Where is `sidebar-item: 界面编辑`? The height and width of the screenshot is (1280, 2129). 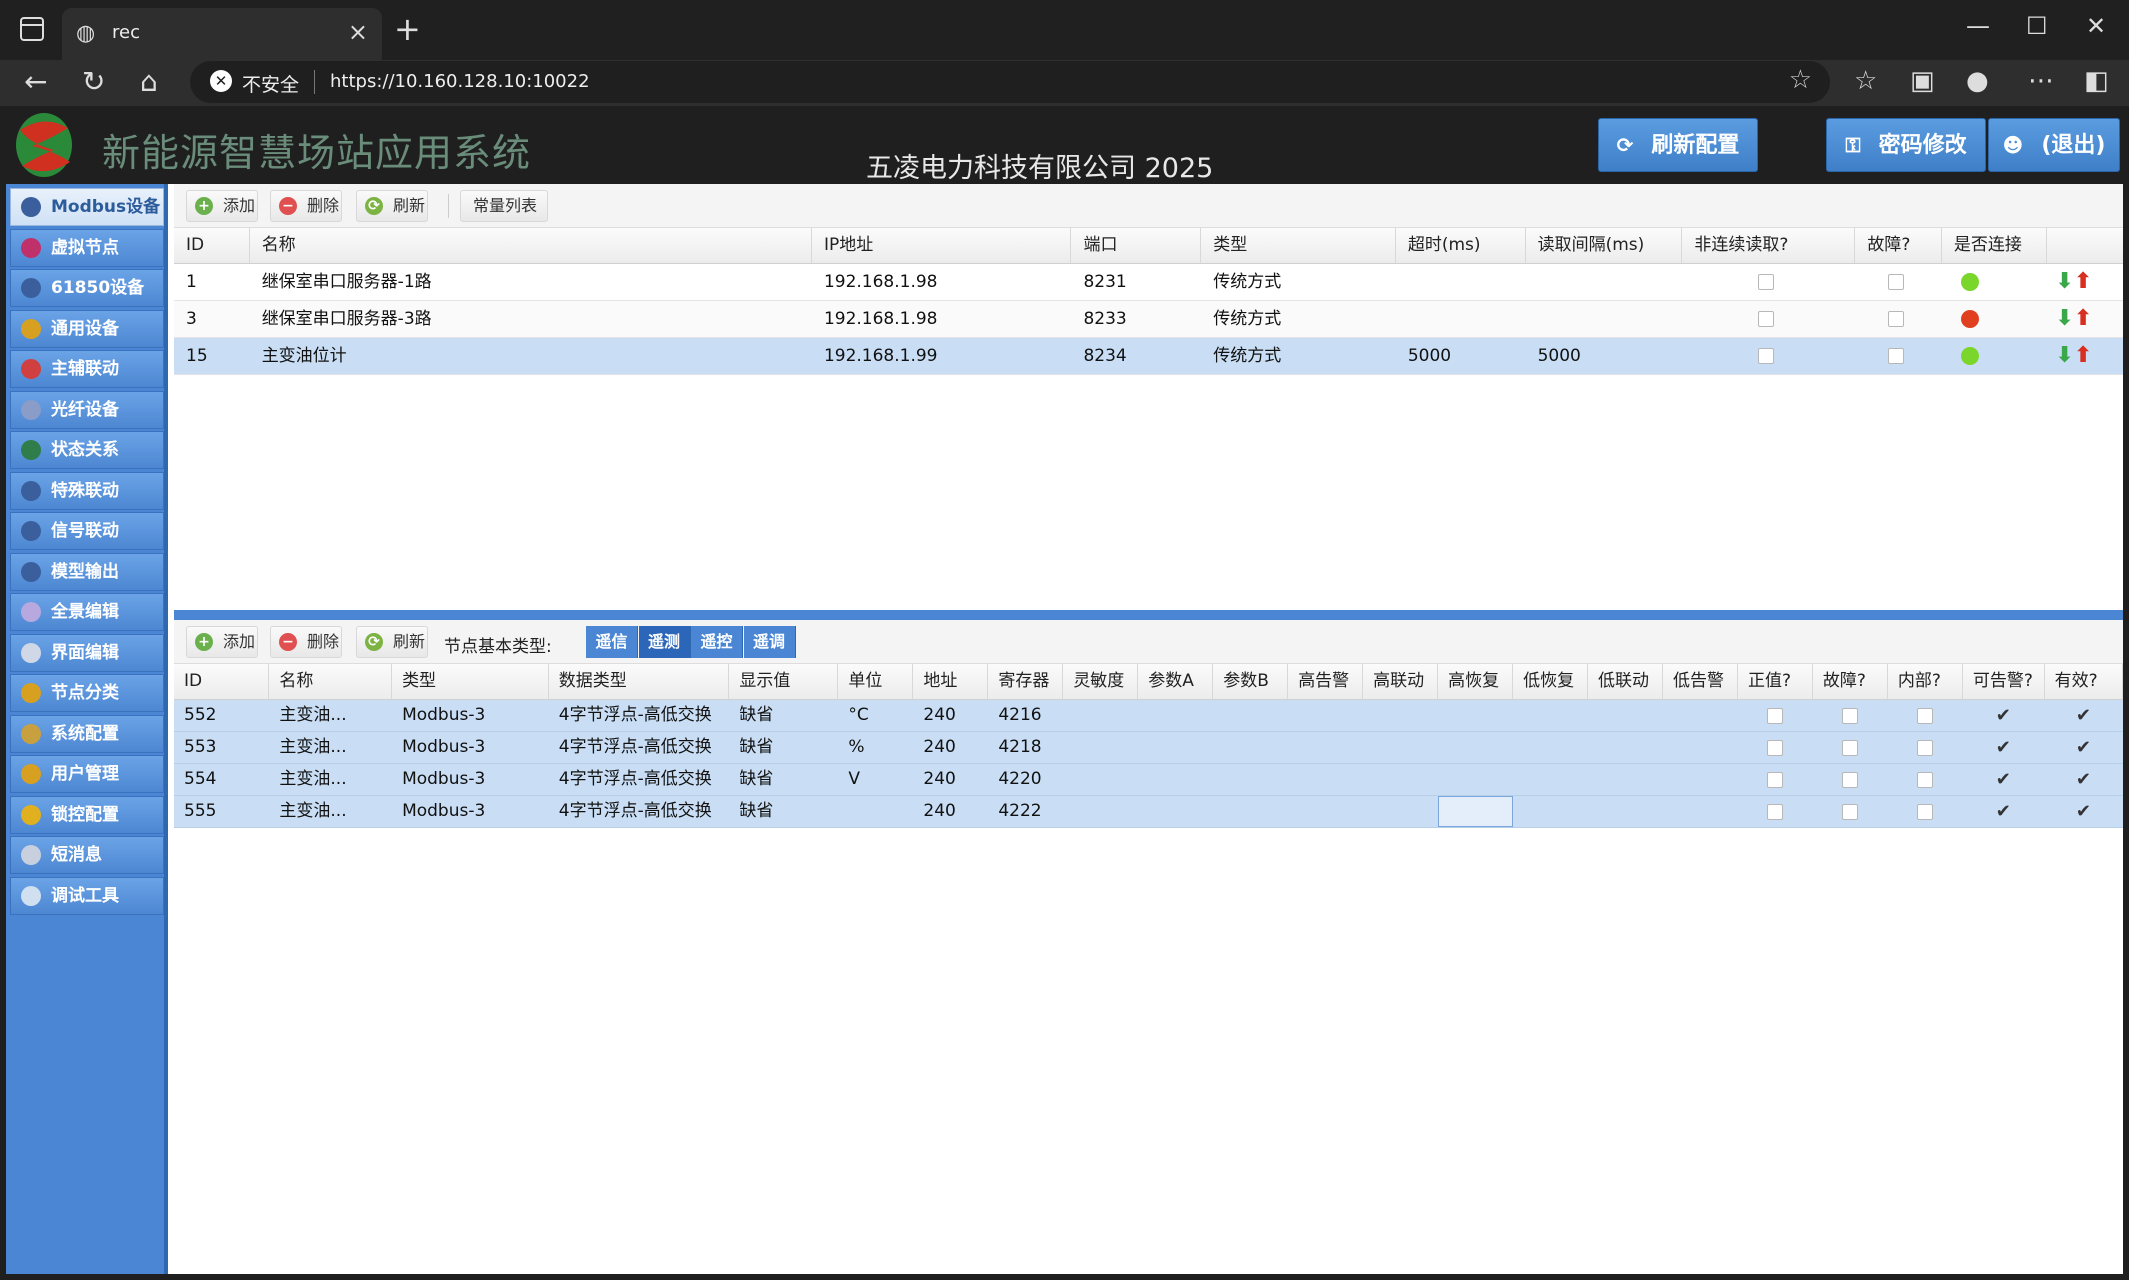 sidebar-item: 界面编辑 is located at coordinates (87, 652).